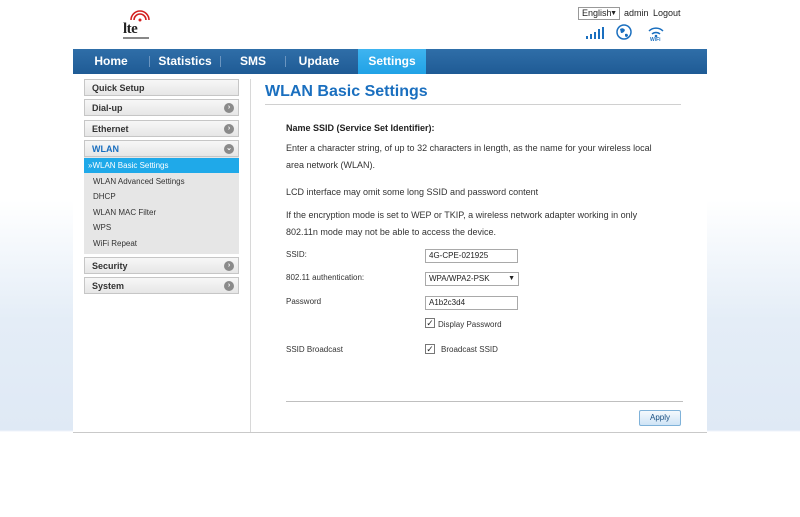 Image resolution: width=800 pixels, height=517 pixels. I want to click on sidebar-item-wlan: WLAN ⌄, so click(161, 148).